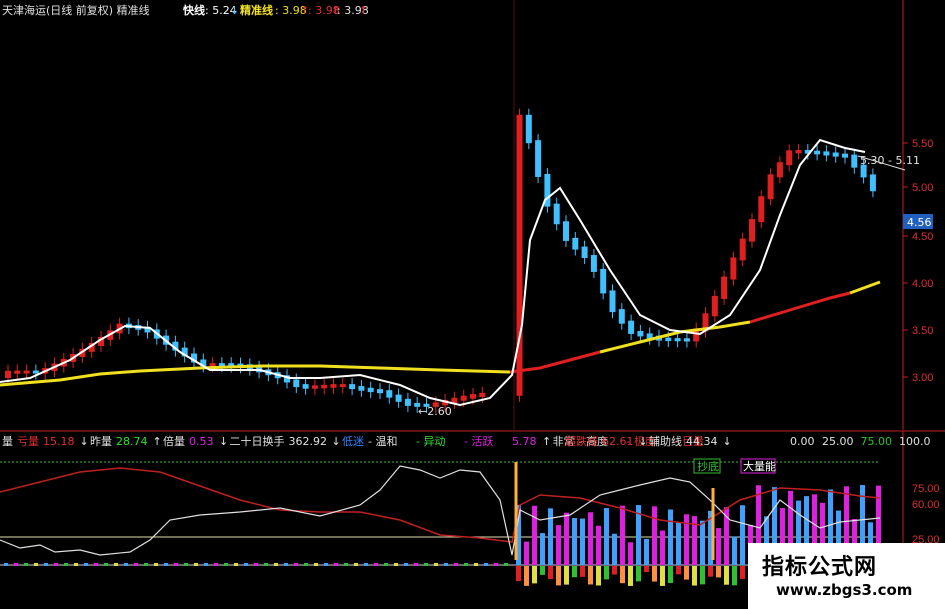 This screenshot has height=609, width=945. Describe the element at coordinates (435, 411) in the screenshot. I see `low-price-annotation: ←2.60` at that location.